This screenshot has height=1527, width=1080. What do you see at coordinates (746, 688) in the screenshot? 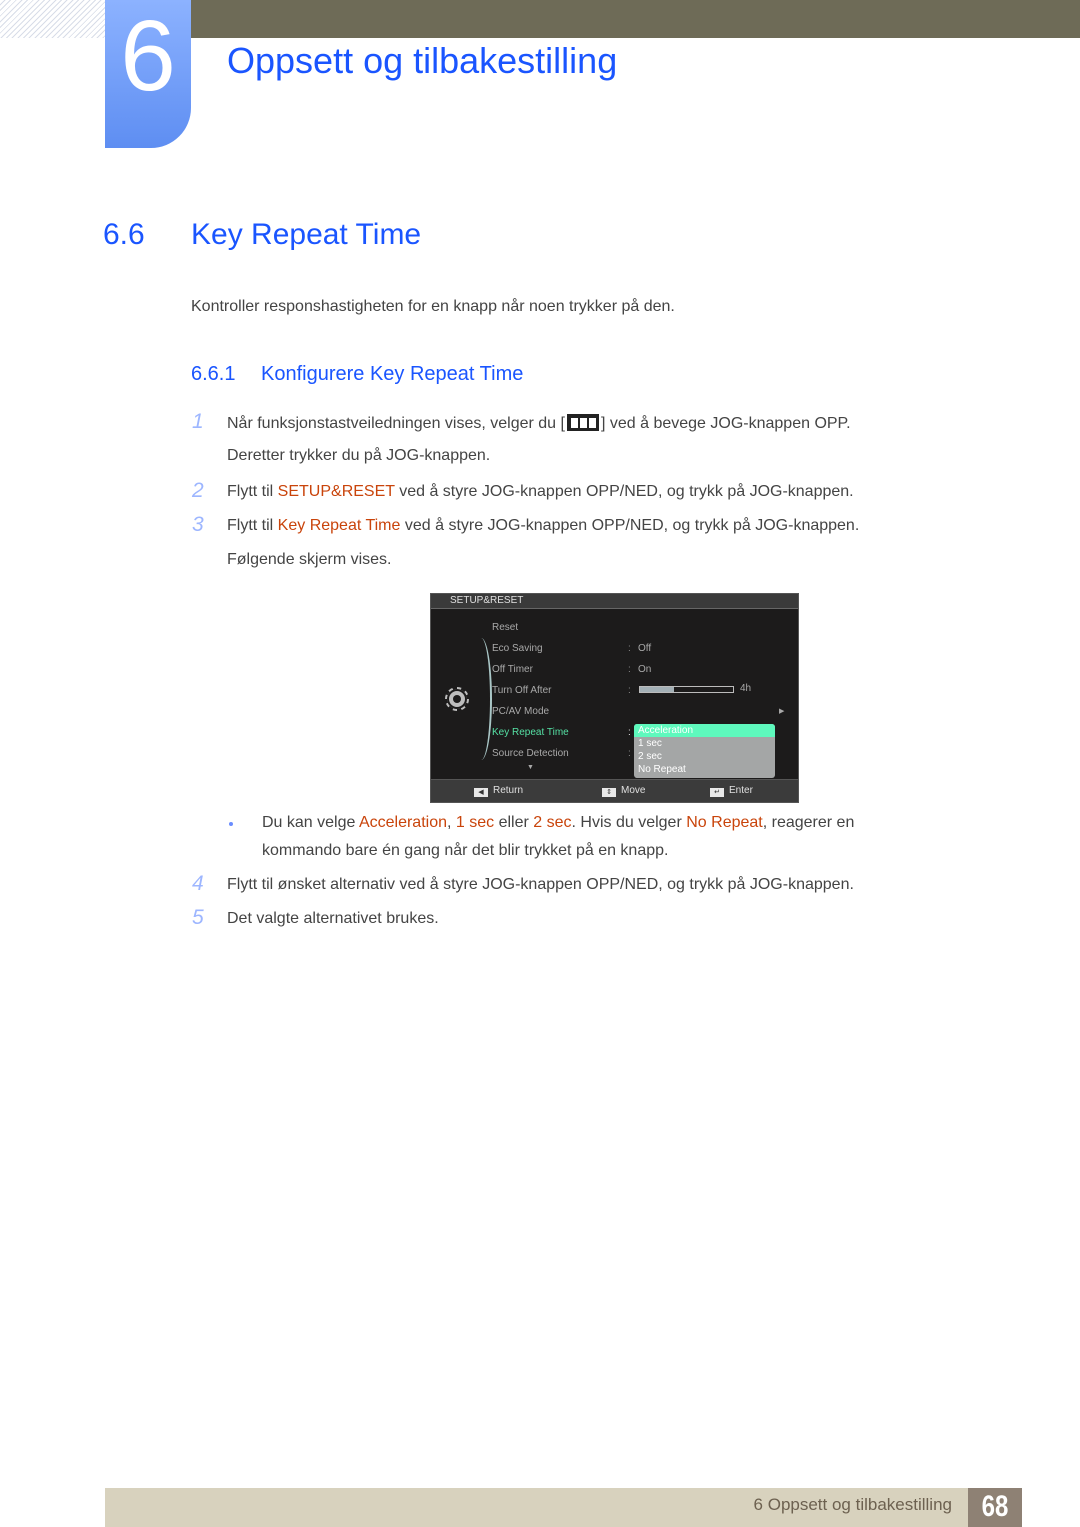
I see `osd-value-turn-off-after: 4h` at bounding box center [746, 688].